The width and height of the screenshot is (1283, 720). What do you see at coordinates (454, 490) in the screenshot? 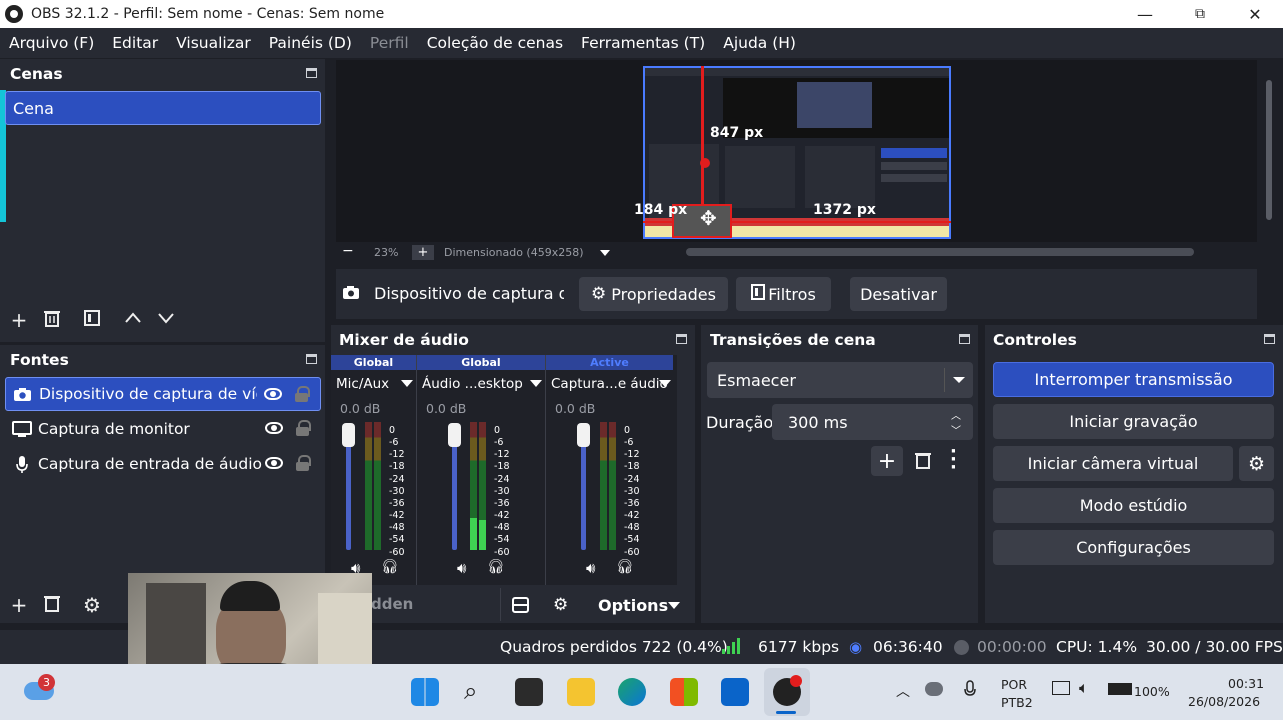
I see `volume-slider-desktop` at bounding box center [454, 490].